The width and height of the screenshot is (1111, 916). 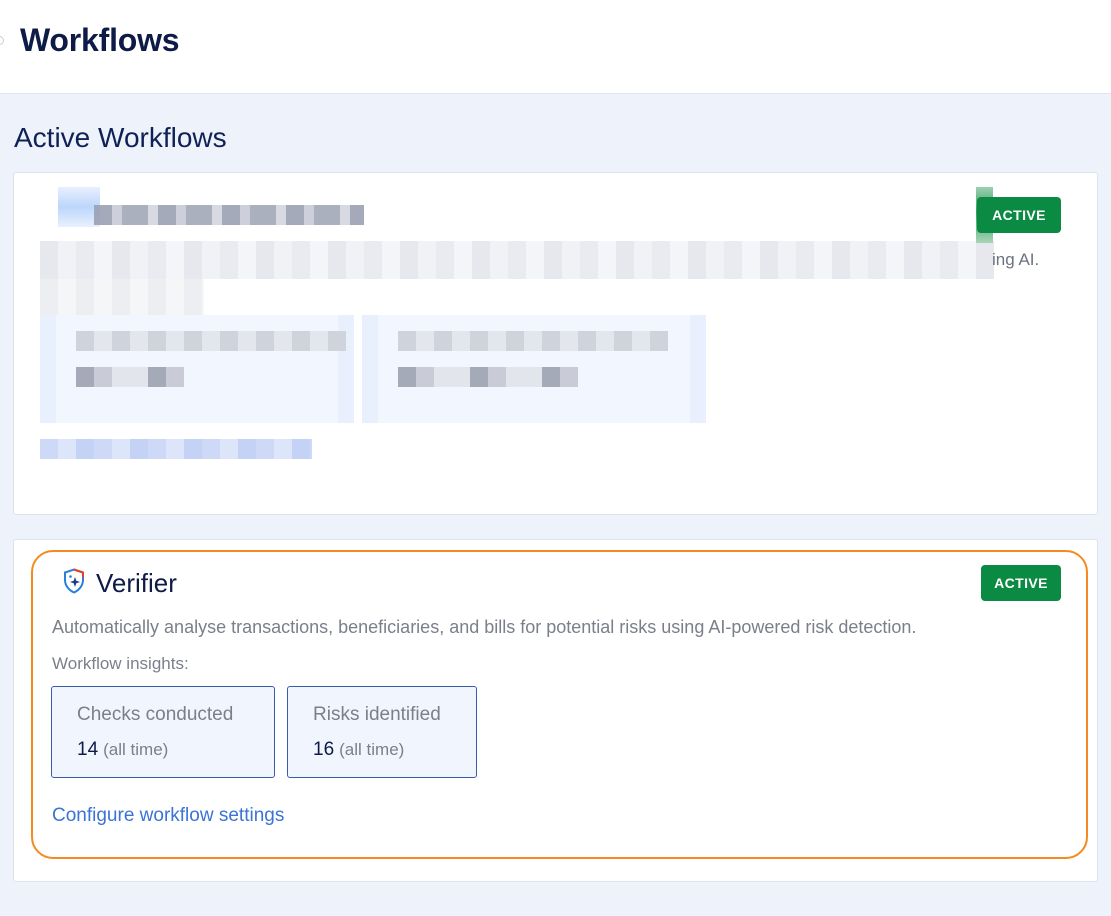 I want to click on stat-risks-identified: Risks identified 16 (all time), so click(x=382, y=732).